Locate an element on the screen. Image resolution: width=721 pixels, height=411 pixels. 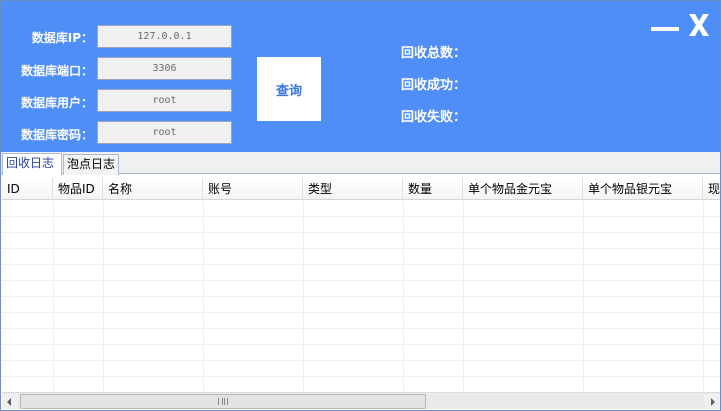
user-input: root is located at coordinates (164, 100).